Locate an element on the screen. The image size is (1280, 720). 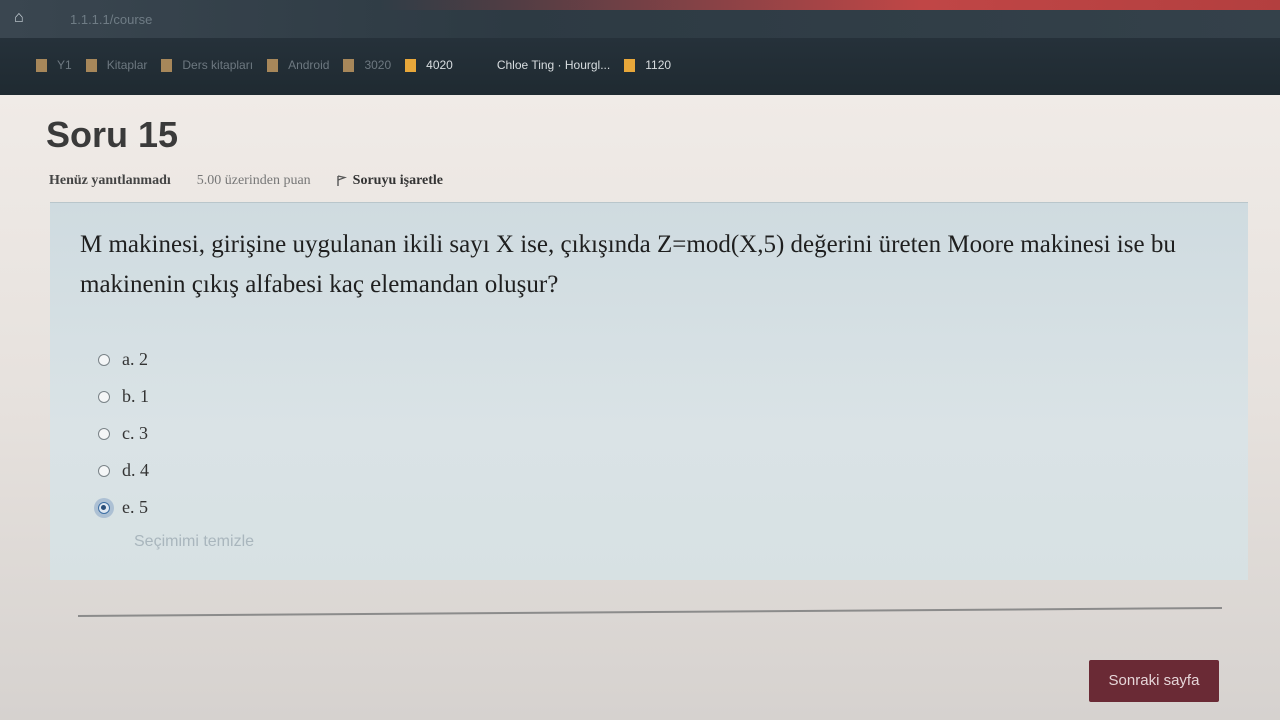
answer-status: Henüz yanıtlanmadı is located at coordinates (110, 180).